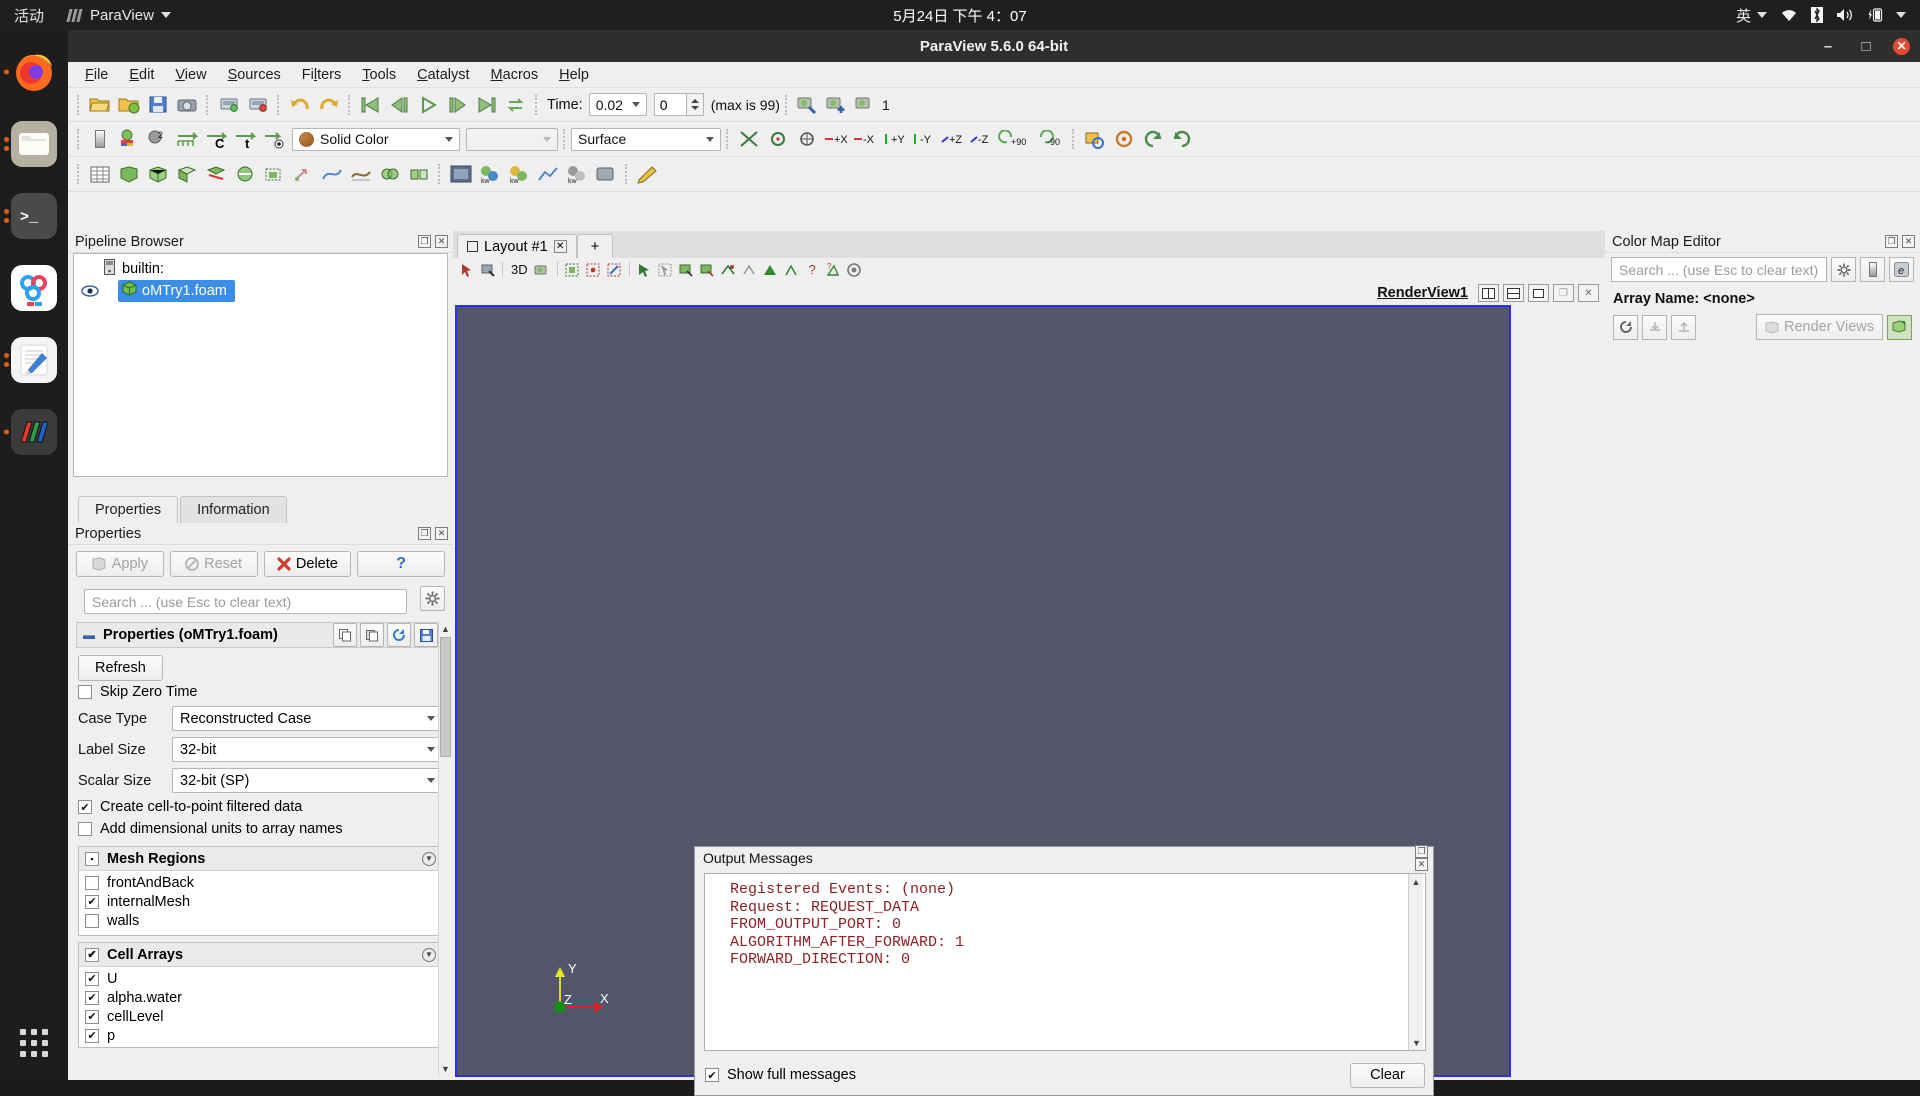 The width and height of the screenshot is (1920, 1096). Describe the element at coordinates (92, 954) in the screenshot. I see `cell-arrays-header-checkbox: ✔` at that location.